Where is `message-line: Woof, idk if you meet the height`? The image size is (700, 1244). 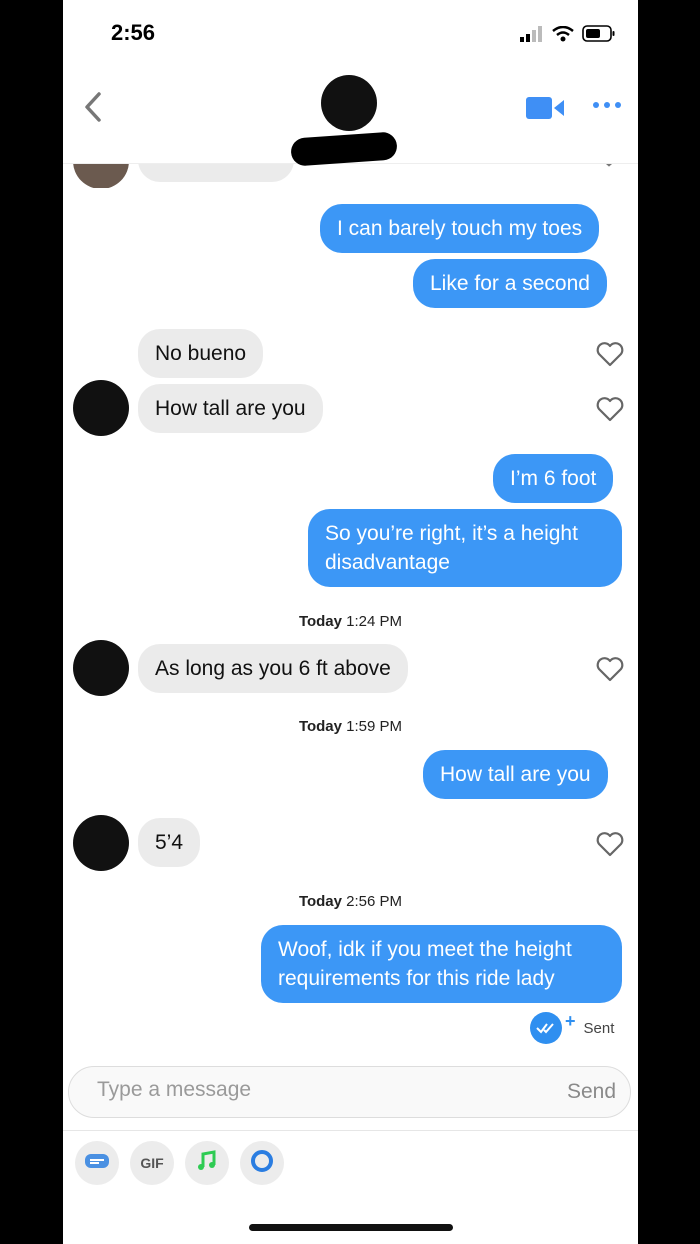
message-line: Woof, idk if you meet the height is located at coordinates (425, 949).